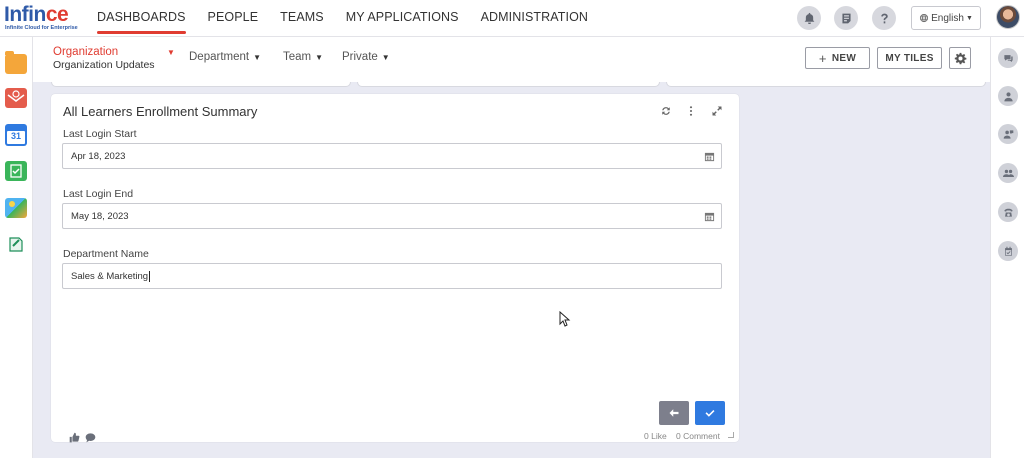  I want to click on apply-button, so click(710, 413).